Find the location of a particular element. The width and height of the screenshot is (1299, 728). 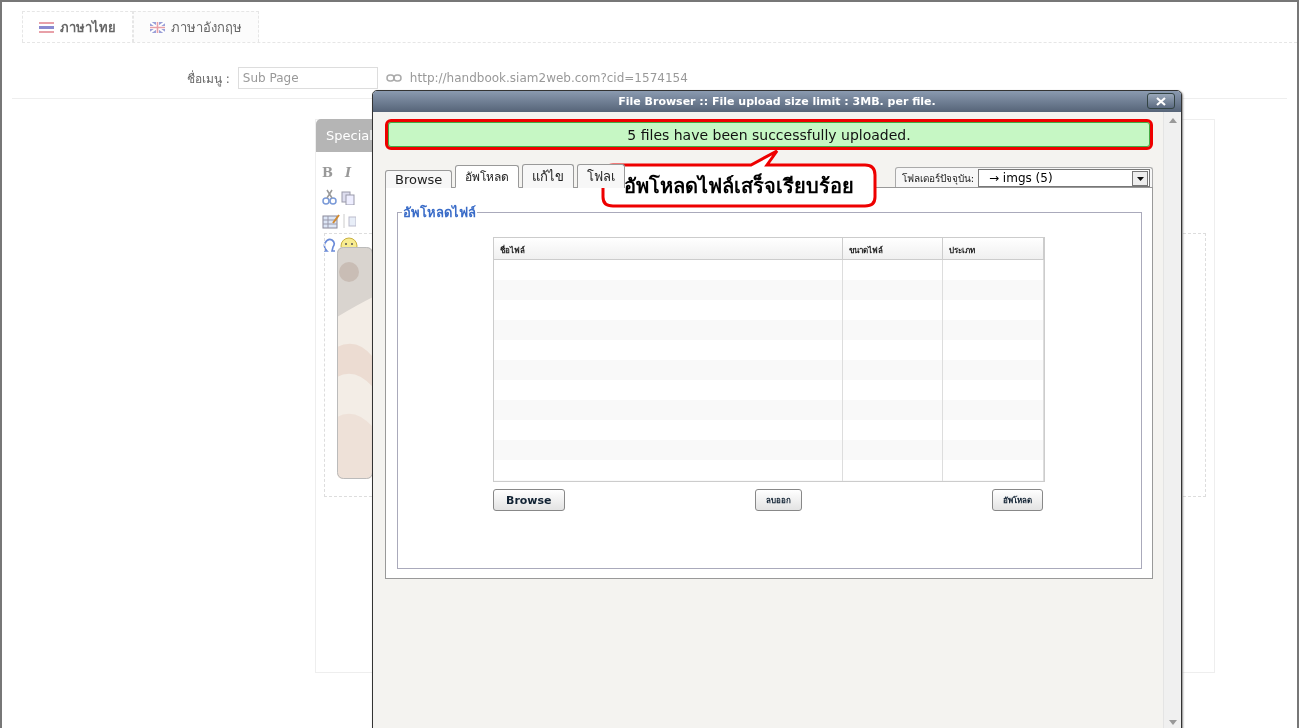

success-message: 5 files have been successfully uploaded. is located at coordinates (769, 134).